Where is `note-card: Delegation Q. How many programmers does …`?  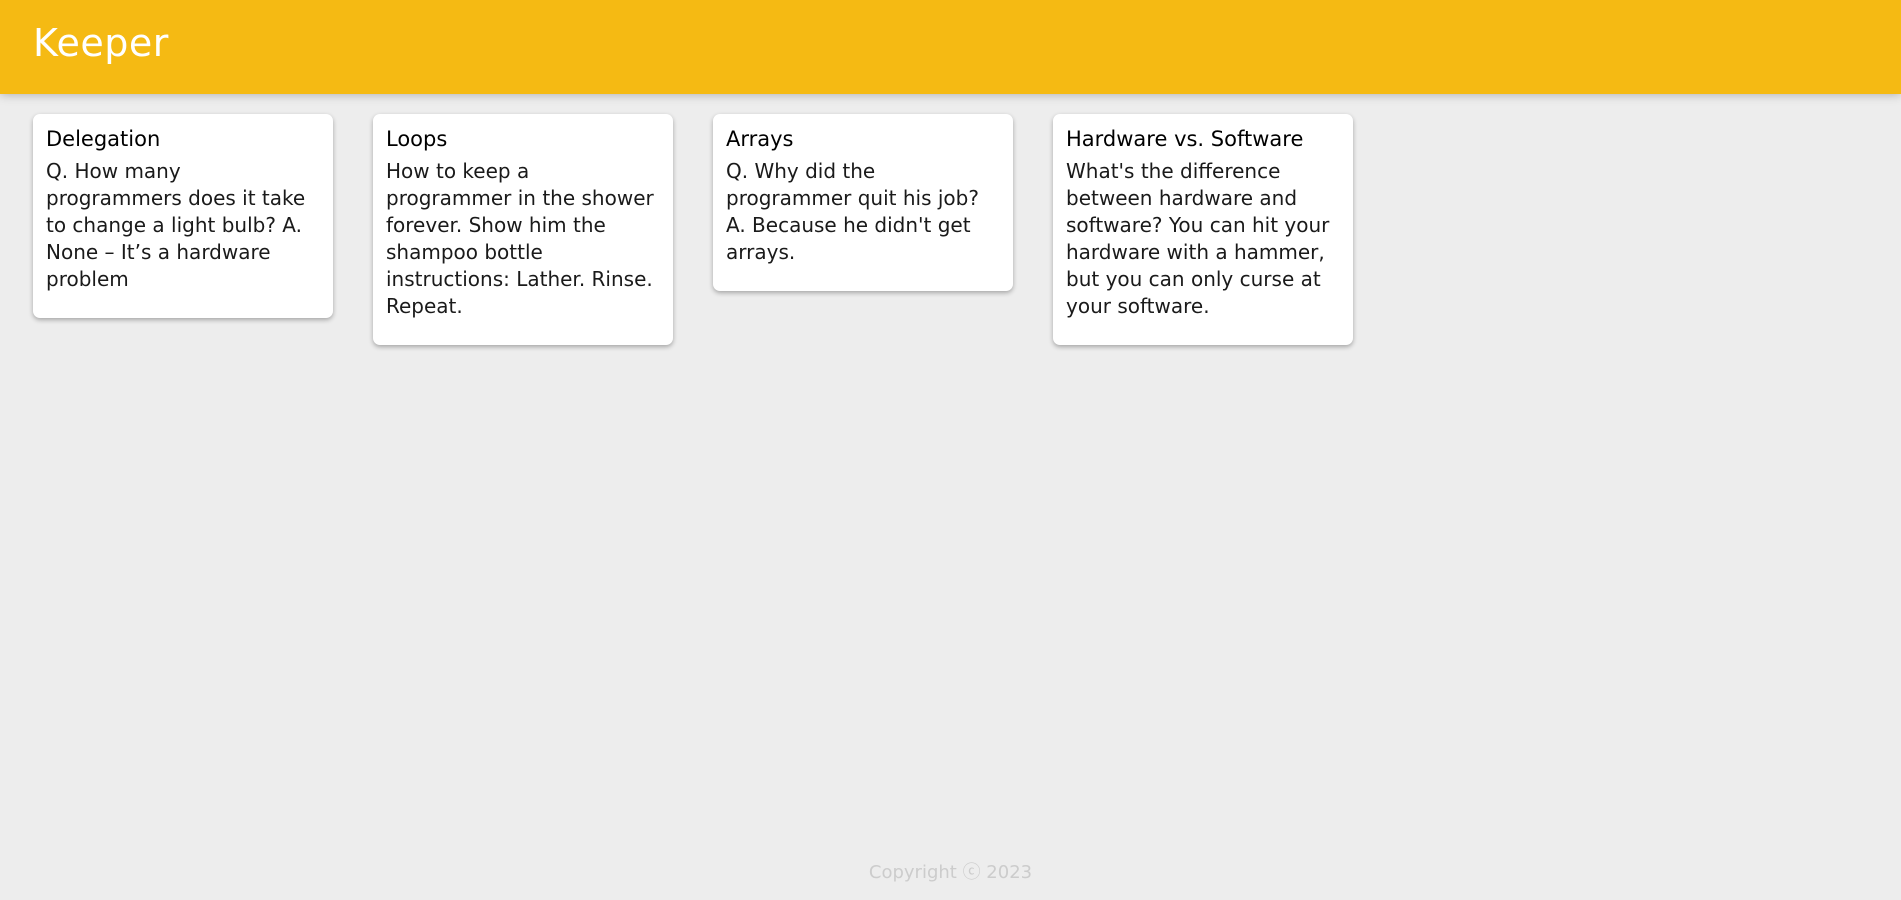
note-card: Delegation Q. How many programmers does … is located at coordinates (183, 216).